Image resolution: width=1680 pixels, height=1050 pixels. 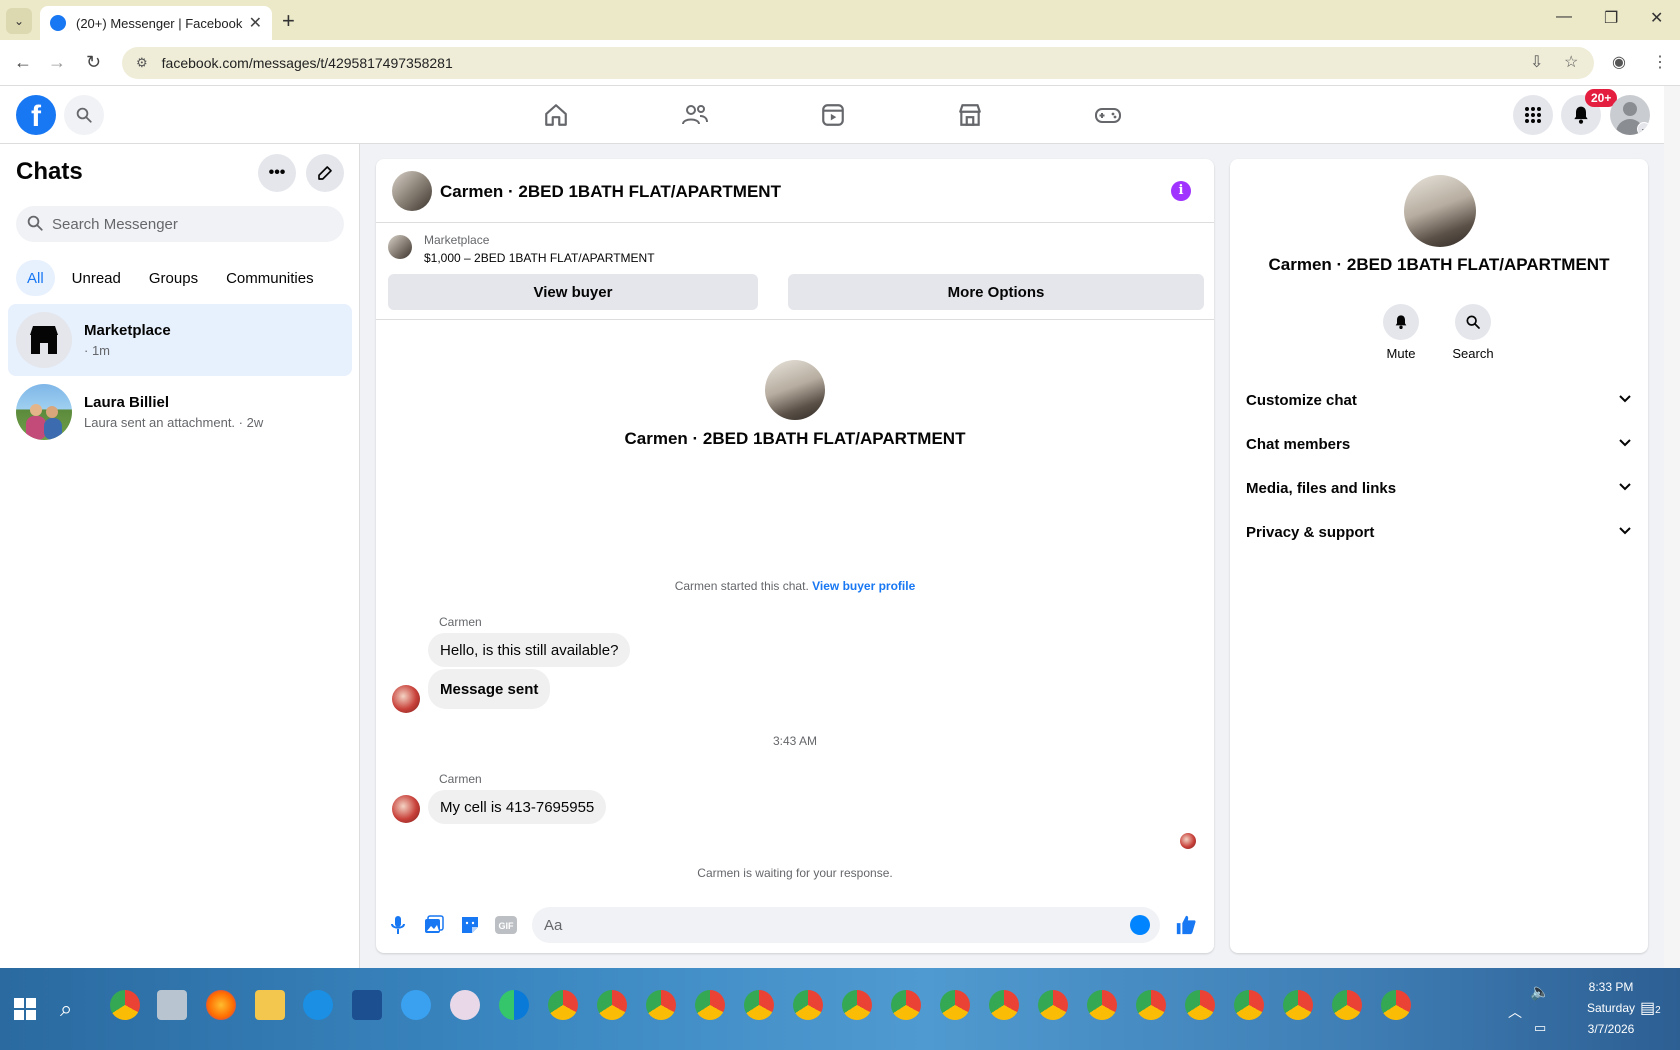 What do you see at coordinates (506, 925) in the screenshot?
I see `gif-icon: GIF` at bounding box center [506, 925].